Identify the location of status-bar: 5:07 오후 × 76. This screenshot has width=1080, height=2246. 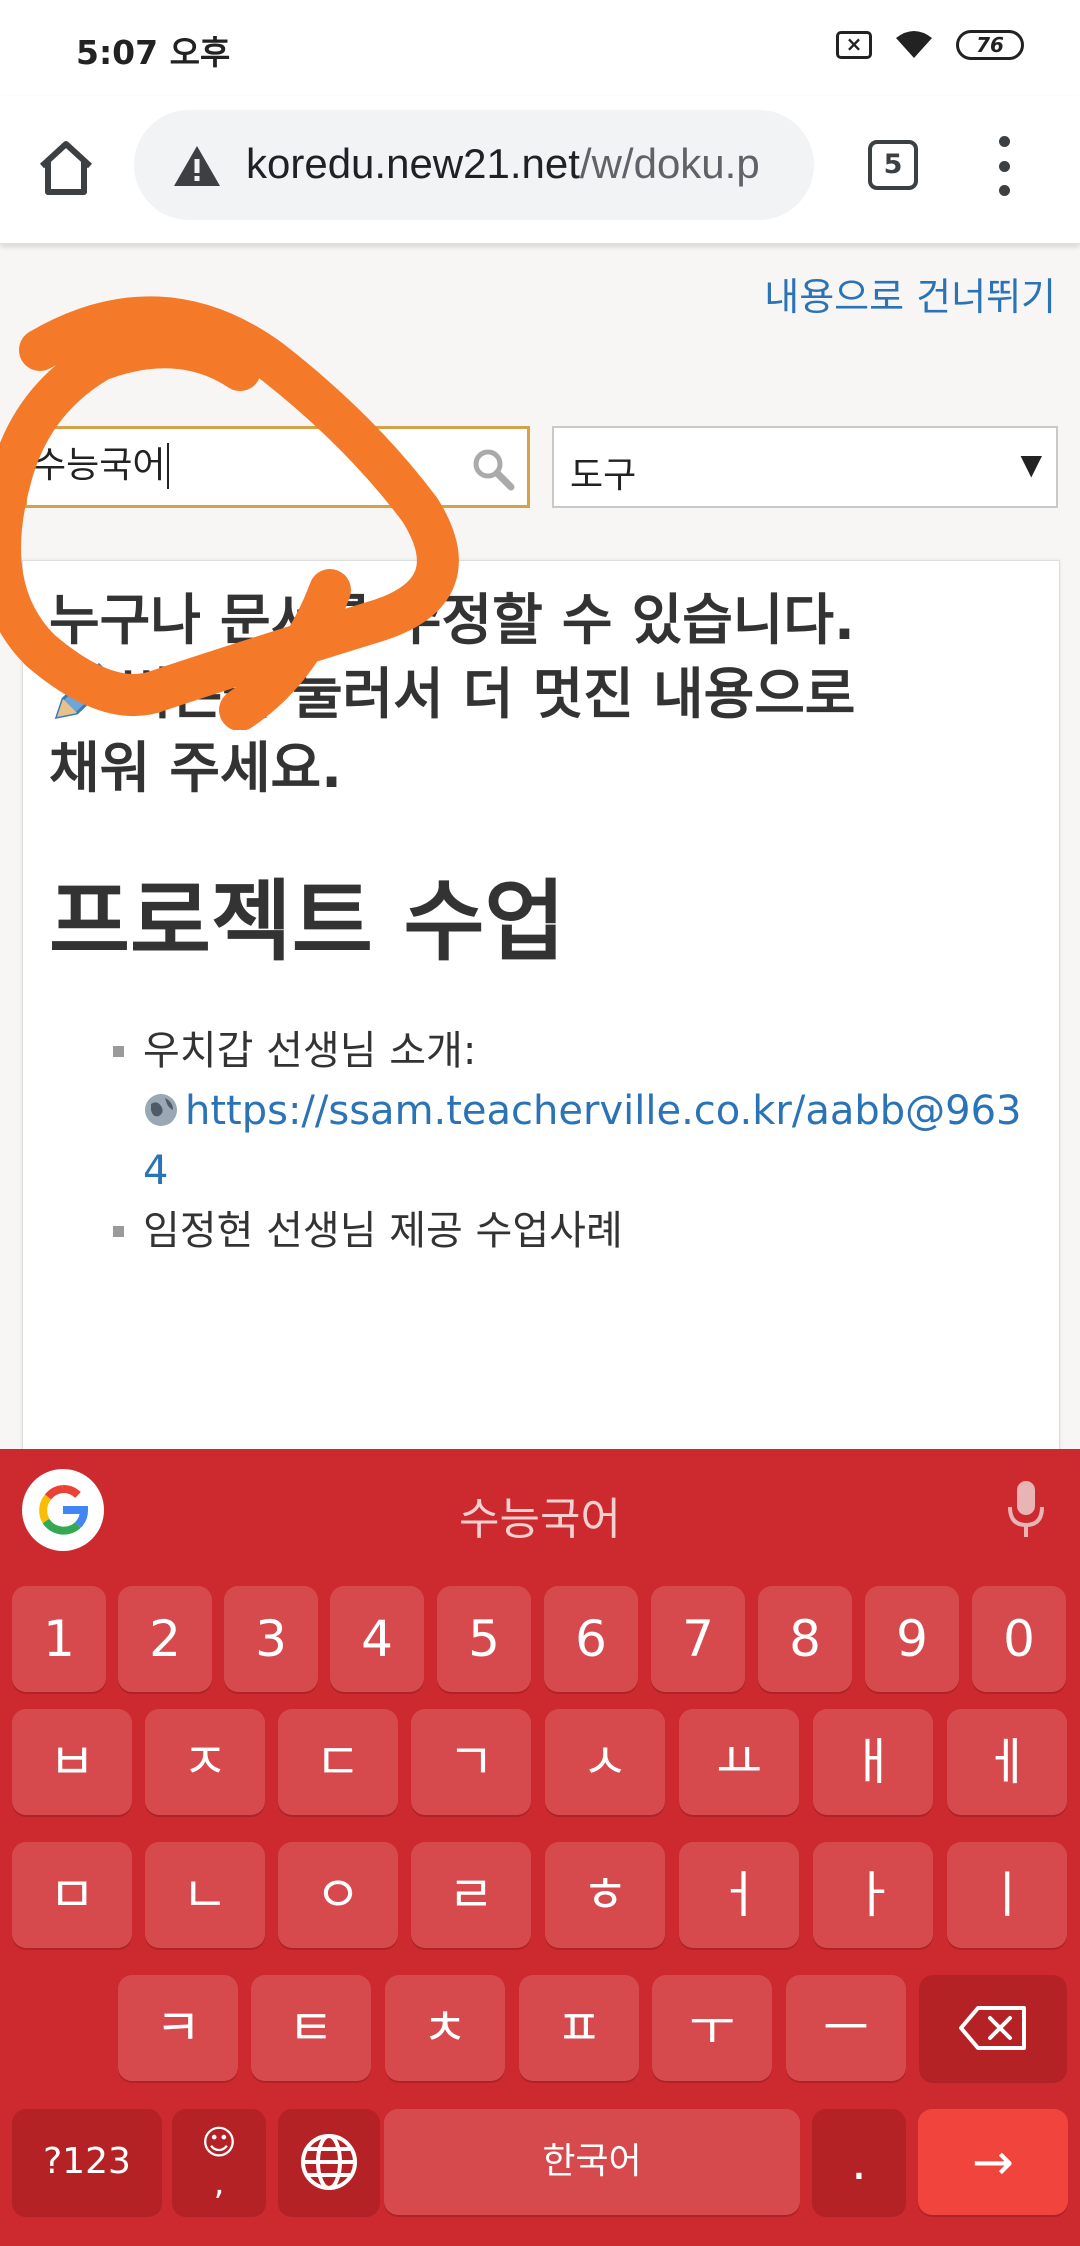
(540, 48).